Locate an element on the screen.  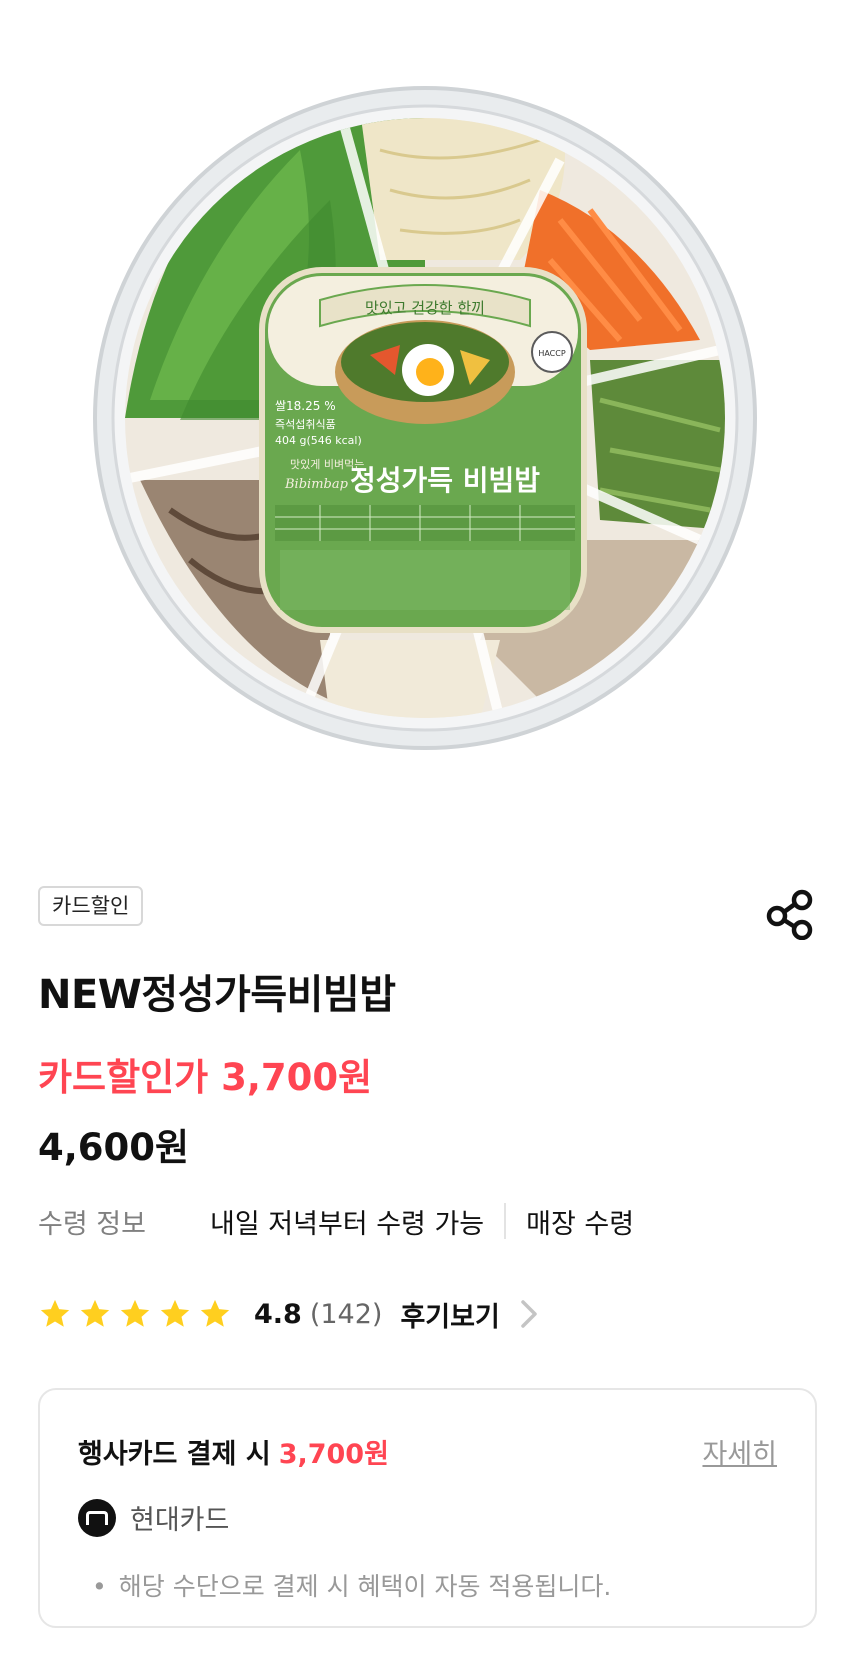
label-food-type: 즉석섭취식품 is located at coordinates (305, 424).